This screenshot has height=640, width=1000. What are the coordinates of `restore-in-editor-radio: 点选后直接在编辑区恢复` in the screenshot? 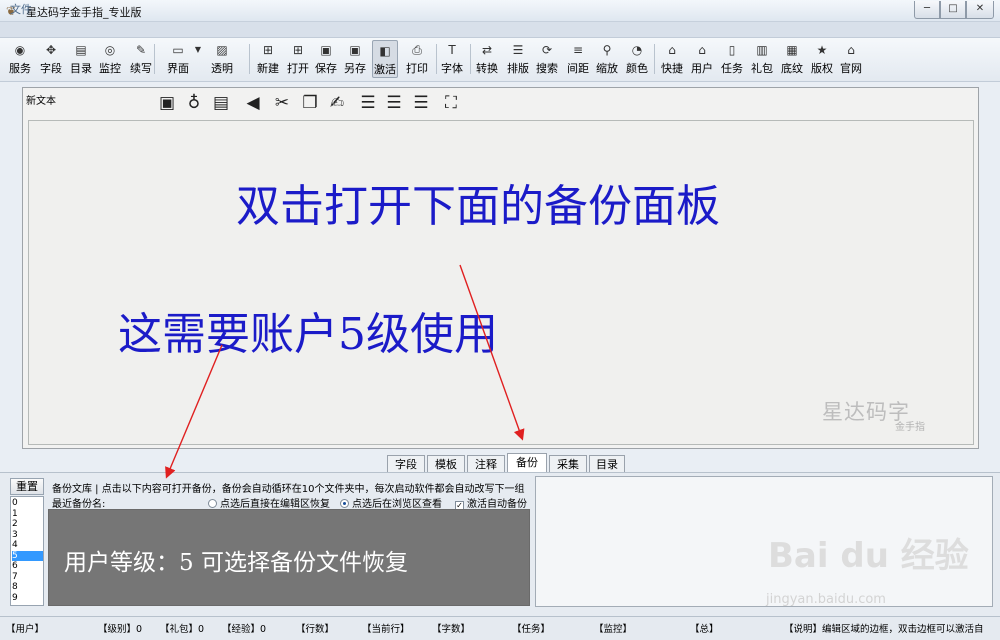 It's located at (269, 502).